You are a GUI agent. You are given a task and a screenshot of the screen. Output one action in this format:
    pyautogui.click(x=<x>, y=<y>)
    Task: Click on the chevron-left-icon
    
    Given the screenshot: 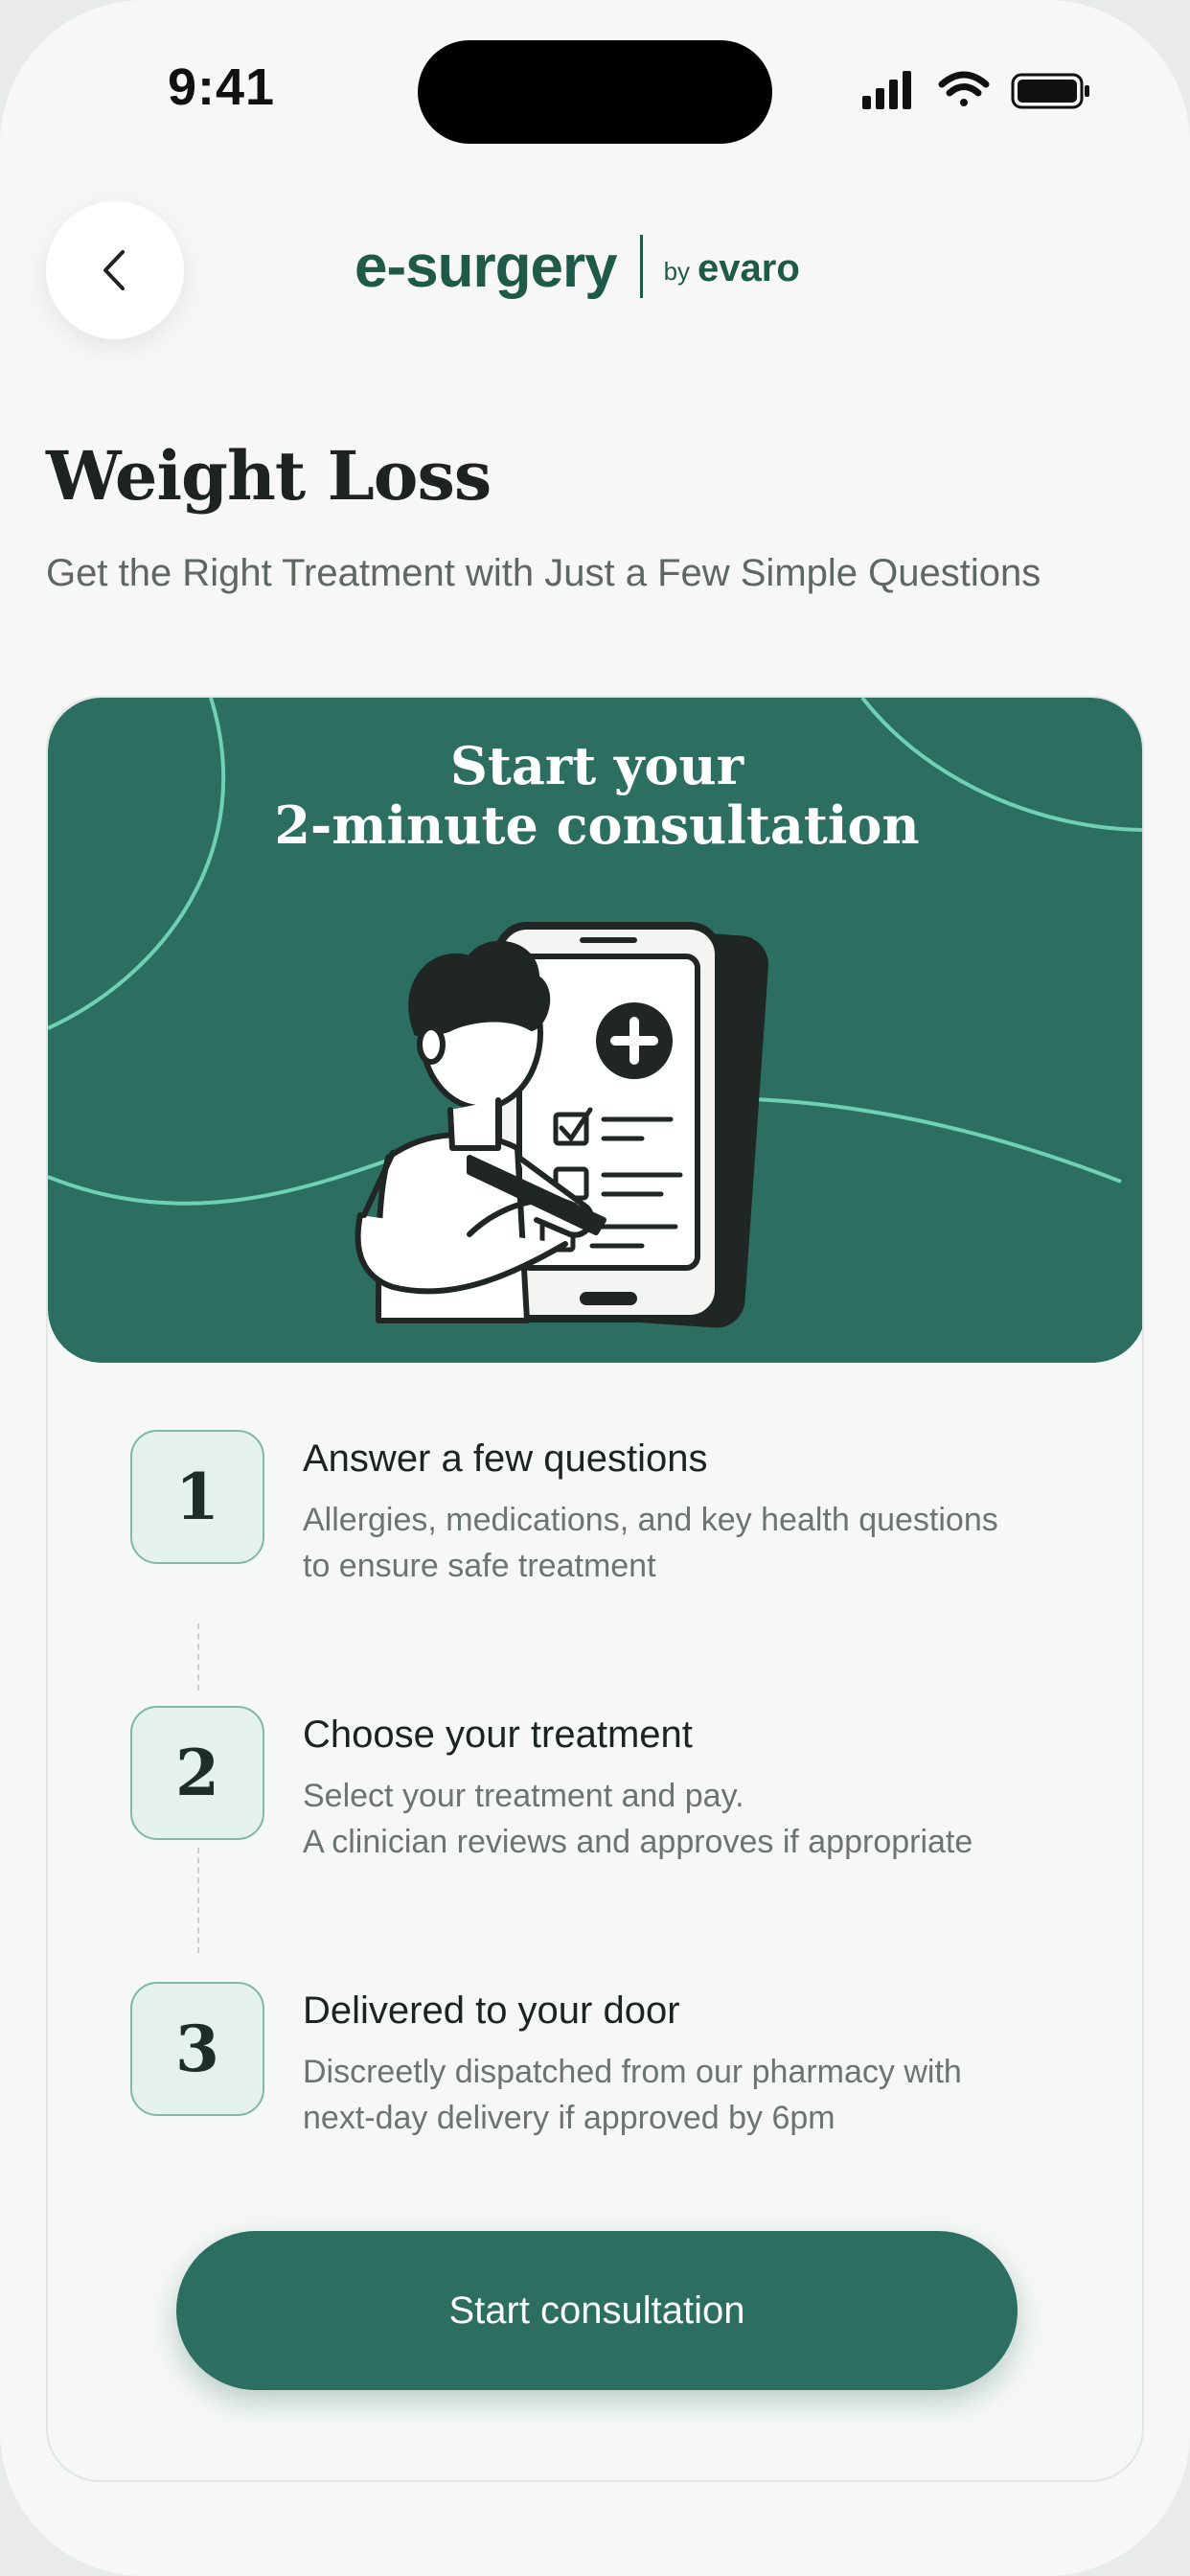 What is the action you would take?
    pyautogui.click(x=114, y=270)
    